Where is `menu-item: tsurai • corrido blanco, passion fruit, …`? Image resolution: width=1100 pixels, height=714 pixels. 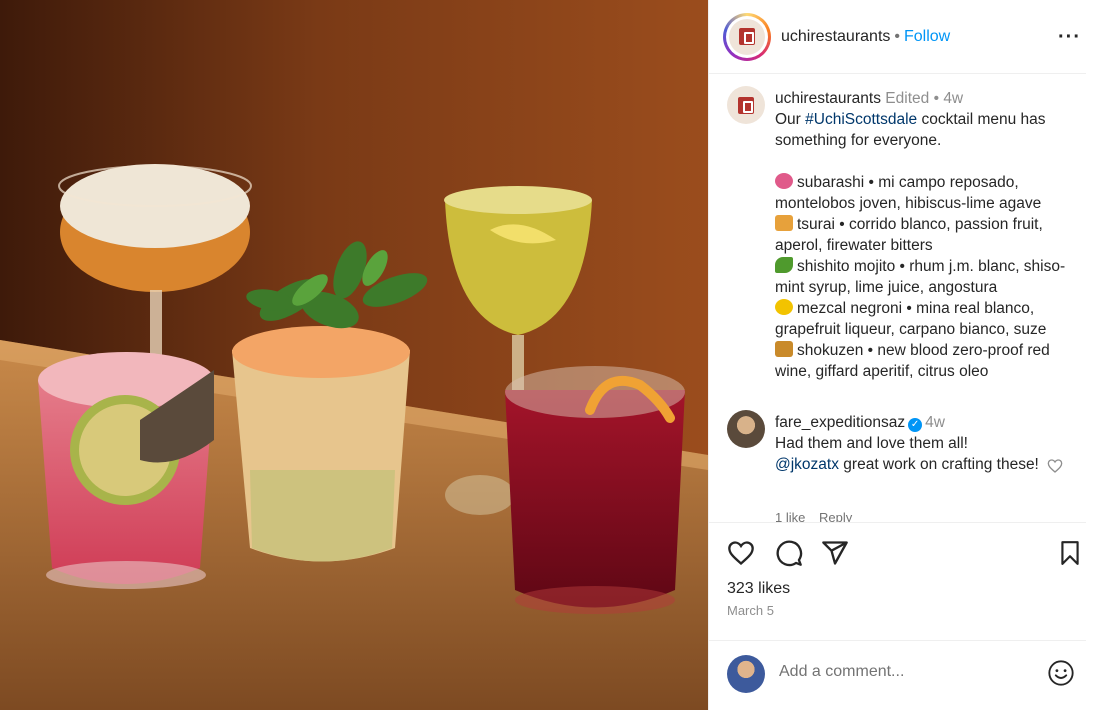 menu-item: tsurai • corrido blanco, passion fruit, … is located at coordinates (925, 235).